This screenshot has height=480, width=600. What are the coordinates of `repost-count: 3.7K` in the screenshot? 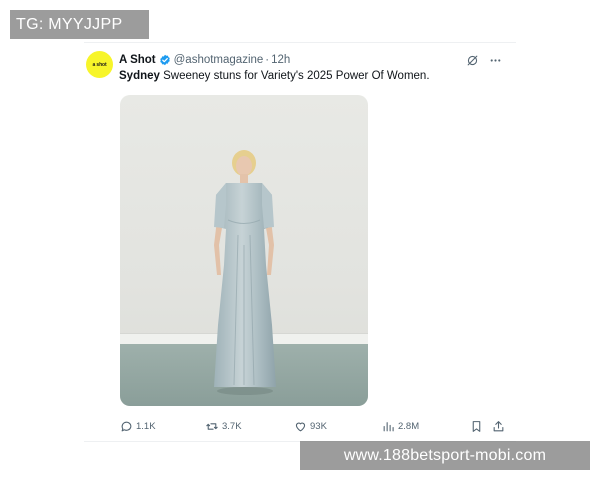 It's located at (232, 426).